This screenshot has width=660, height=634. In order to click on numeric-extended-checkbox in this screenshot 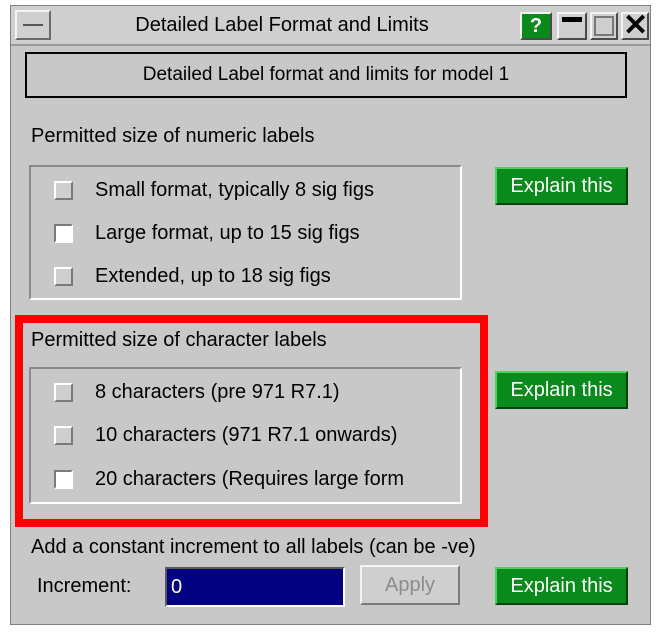, I will do `click(63, 276)`.